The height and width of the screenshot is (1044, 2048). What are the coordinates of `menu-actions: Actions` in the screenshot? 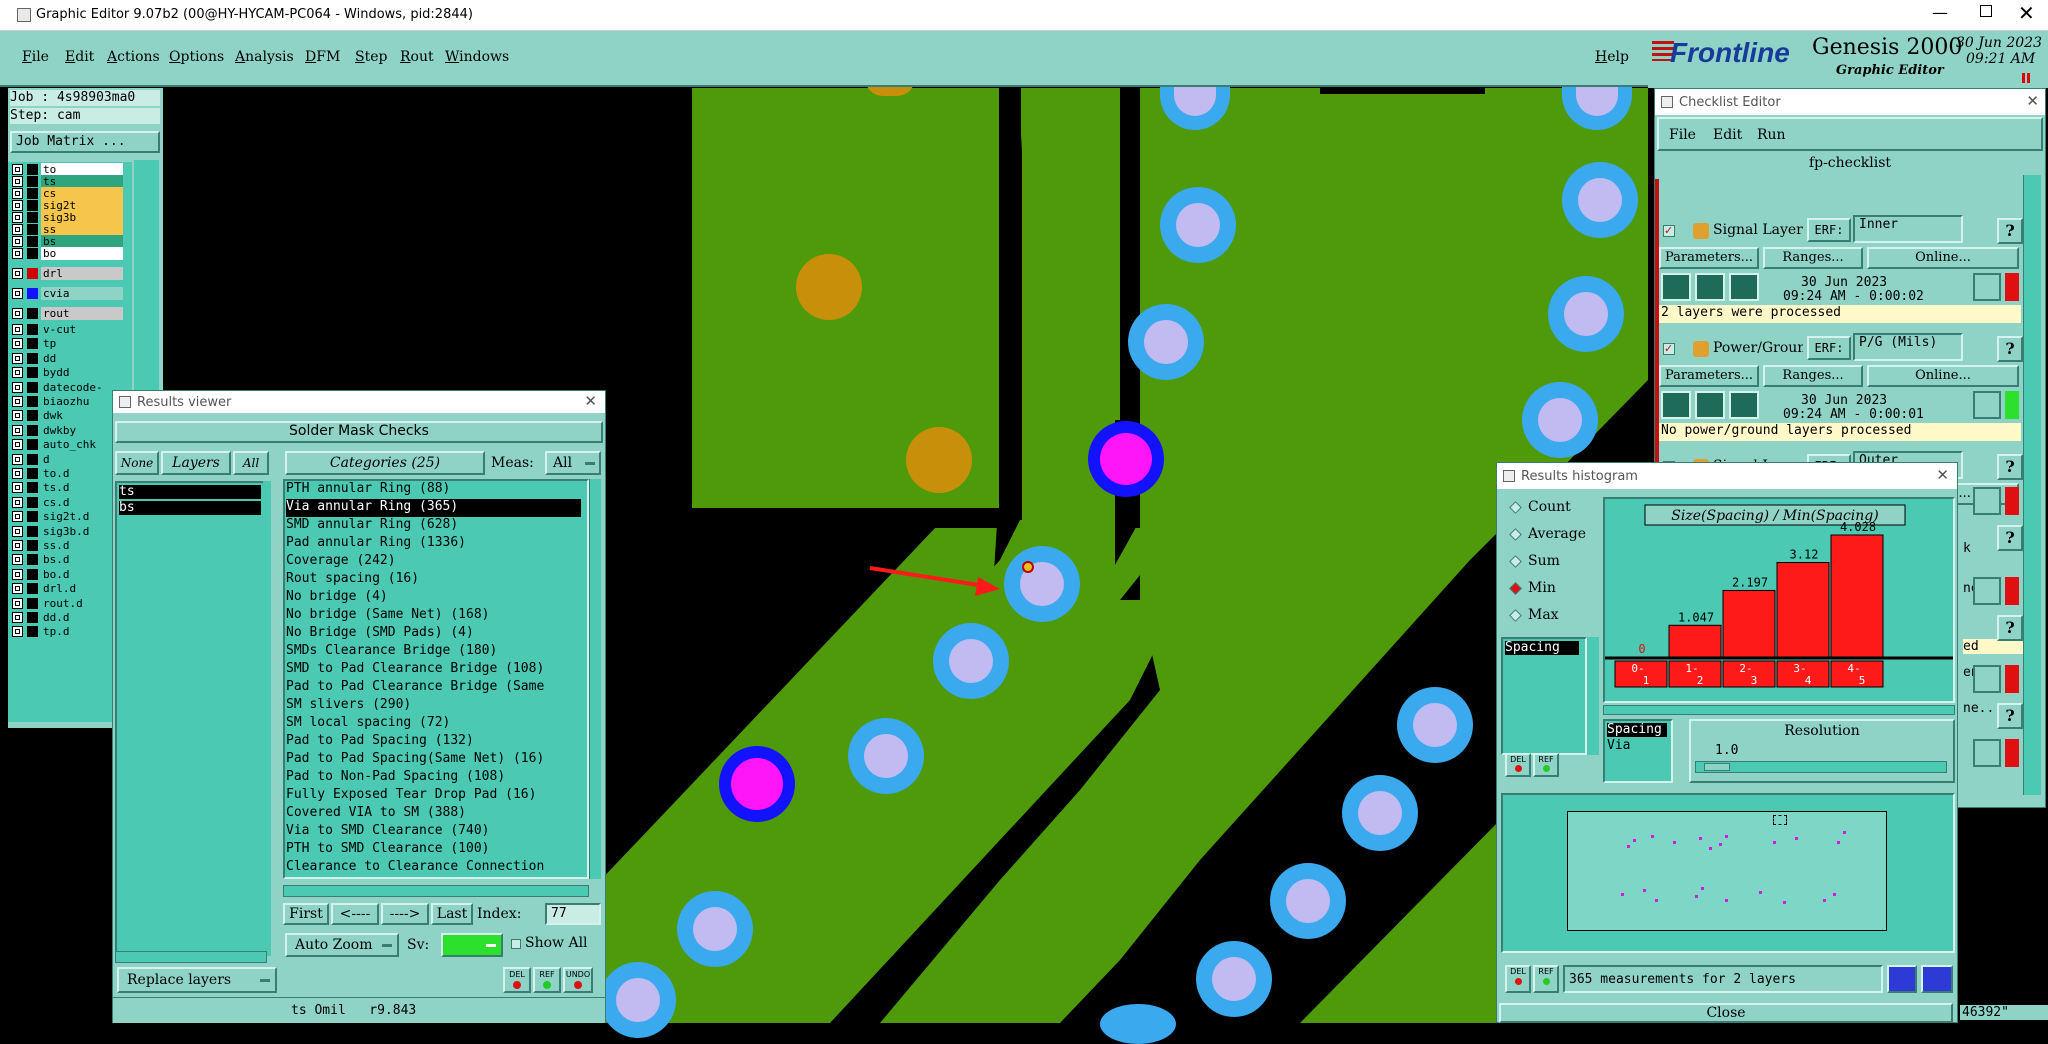 It's located at (133, 57).